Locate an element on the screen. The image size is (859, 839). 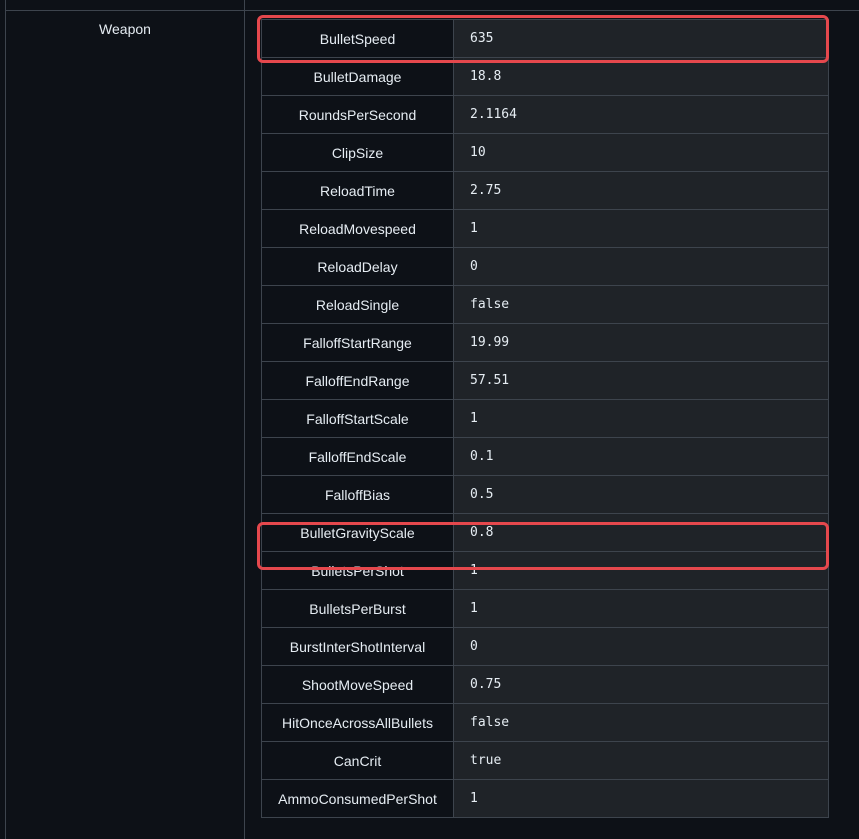
table-row: ReloadDelay 0 is located at coordinates (545, 266).